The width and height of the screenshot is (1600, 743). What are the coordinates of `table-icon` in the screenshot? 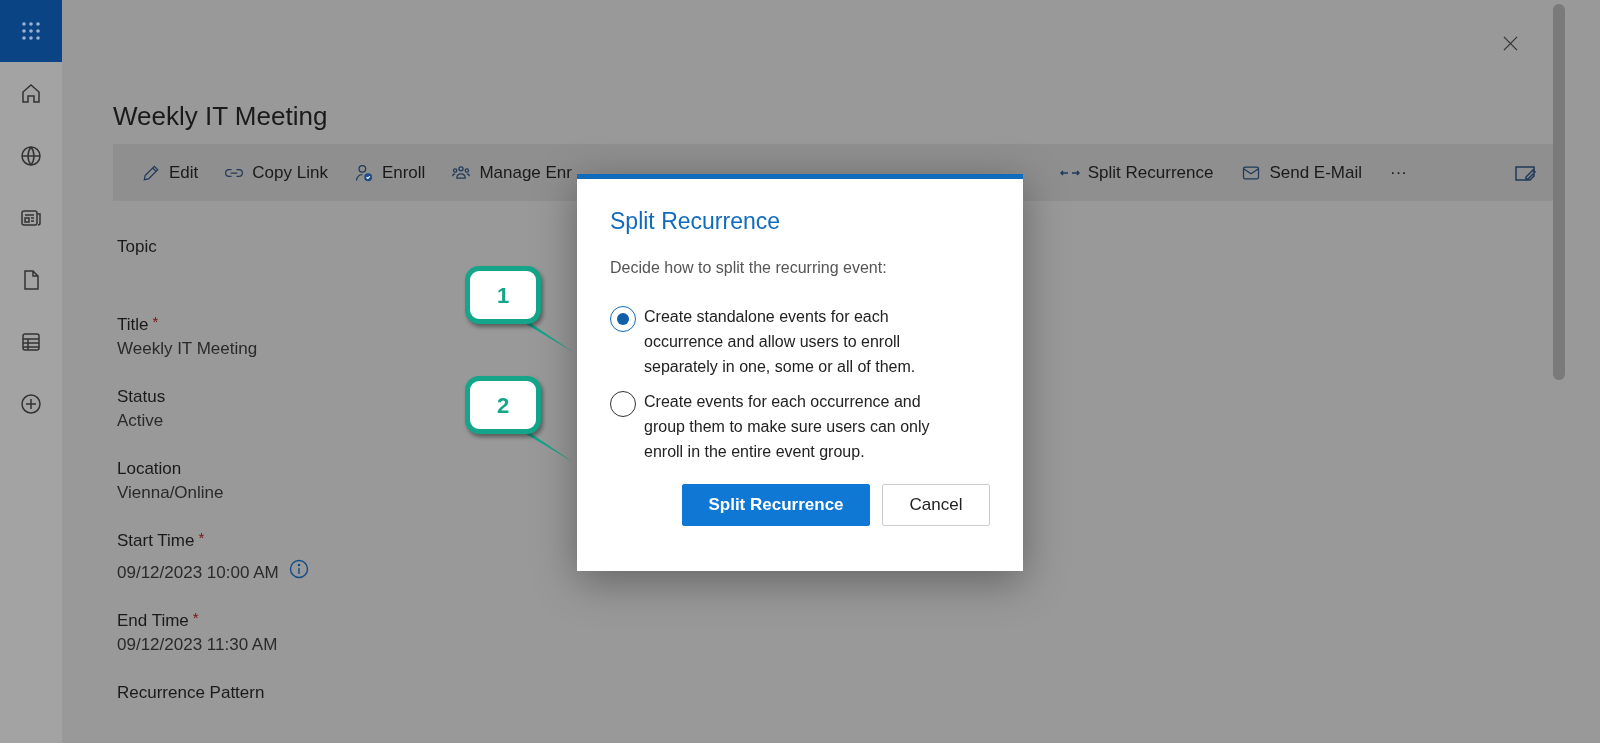 It's located at (31, 342).